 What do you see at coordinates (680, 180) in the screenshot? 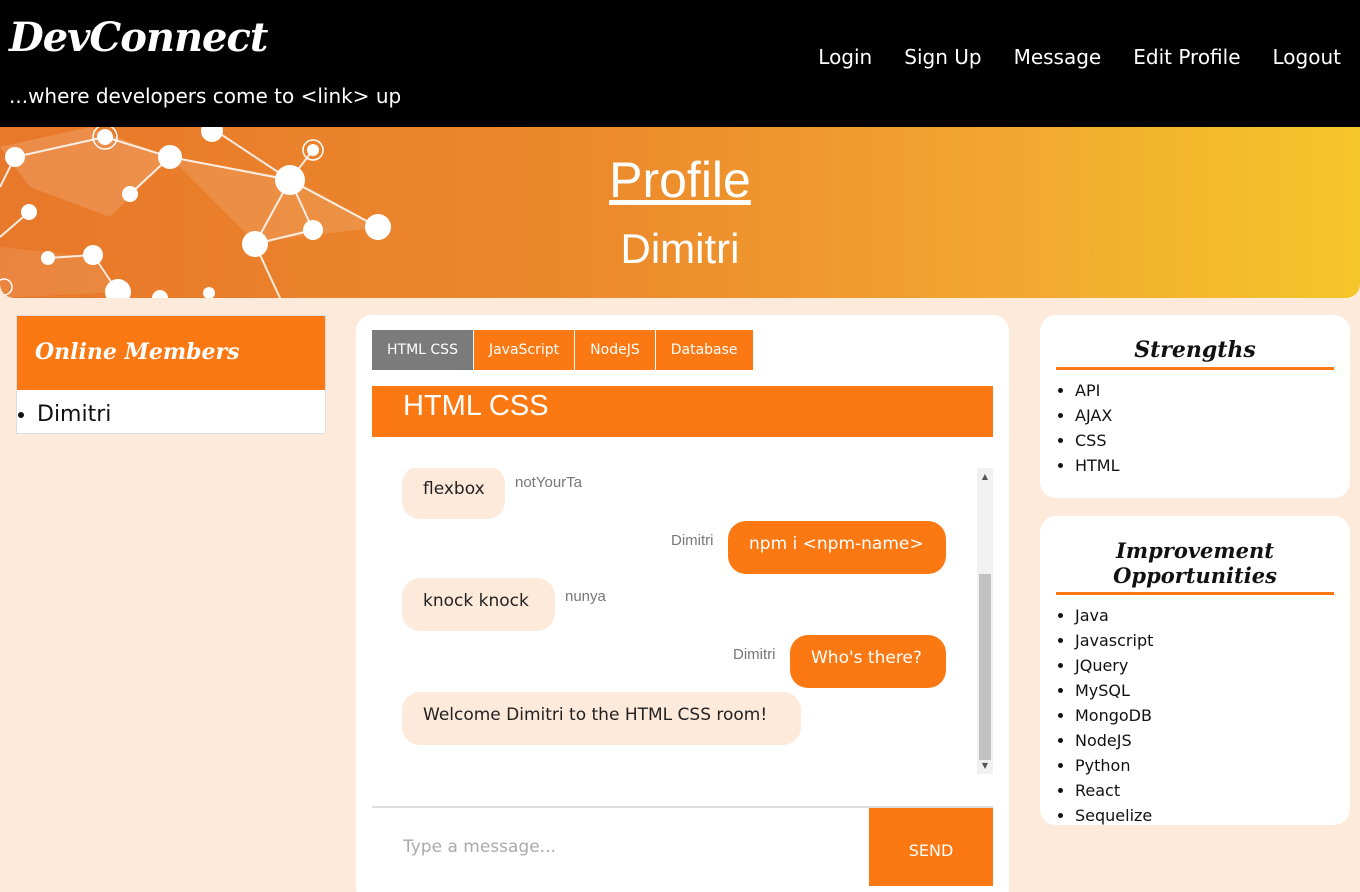
I see `page-title: Profile` at bounding box center [680, 180].